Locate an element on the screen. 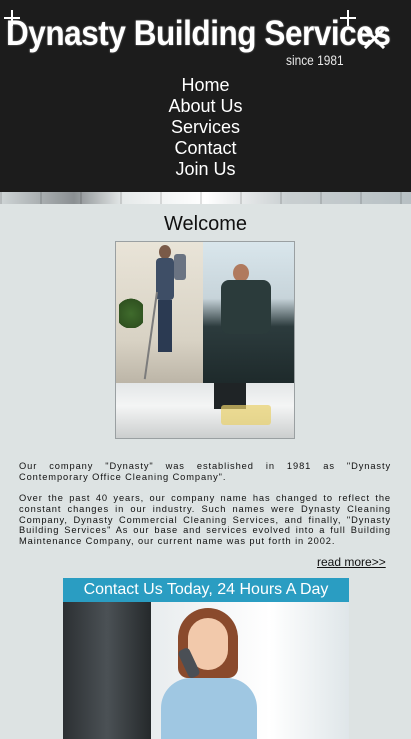  header-banner-image is located at coordinates (205, 198).